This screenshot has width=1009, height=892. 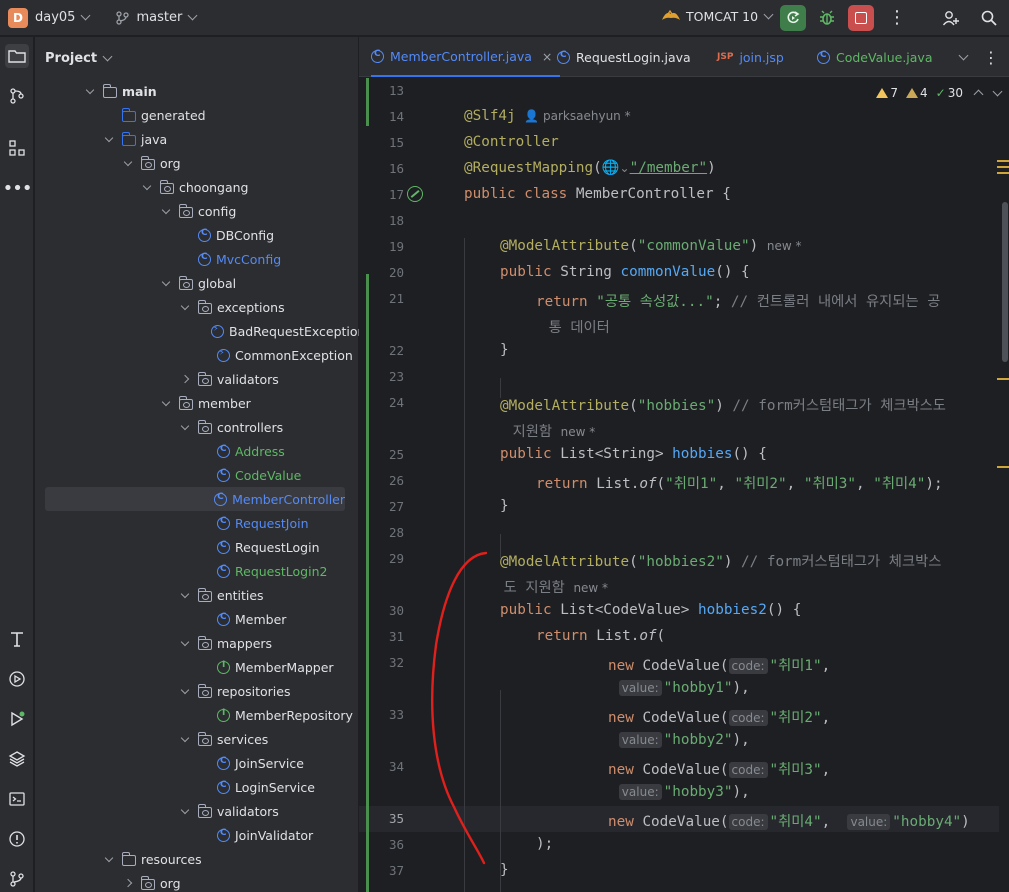 What do you see at coordinates (879, 57) in the screenshot?
I see `tab-codevalue-java: CodeValue.java` at bounding box center [879, 57].